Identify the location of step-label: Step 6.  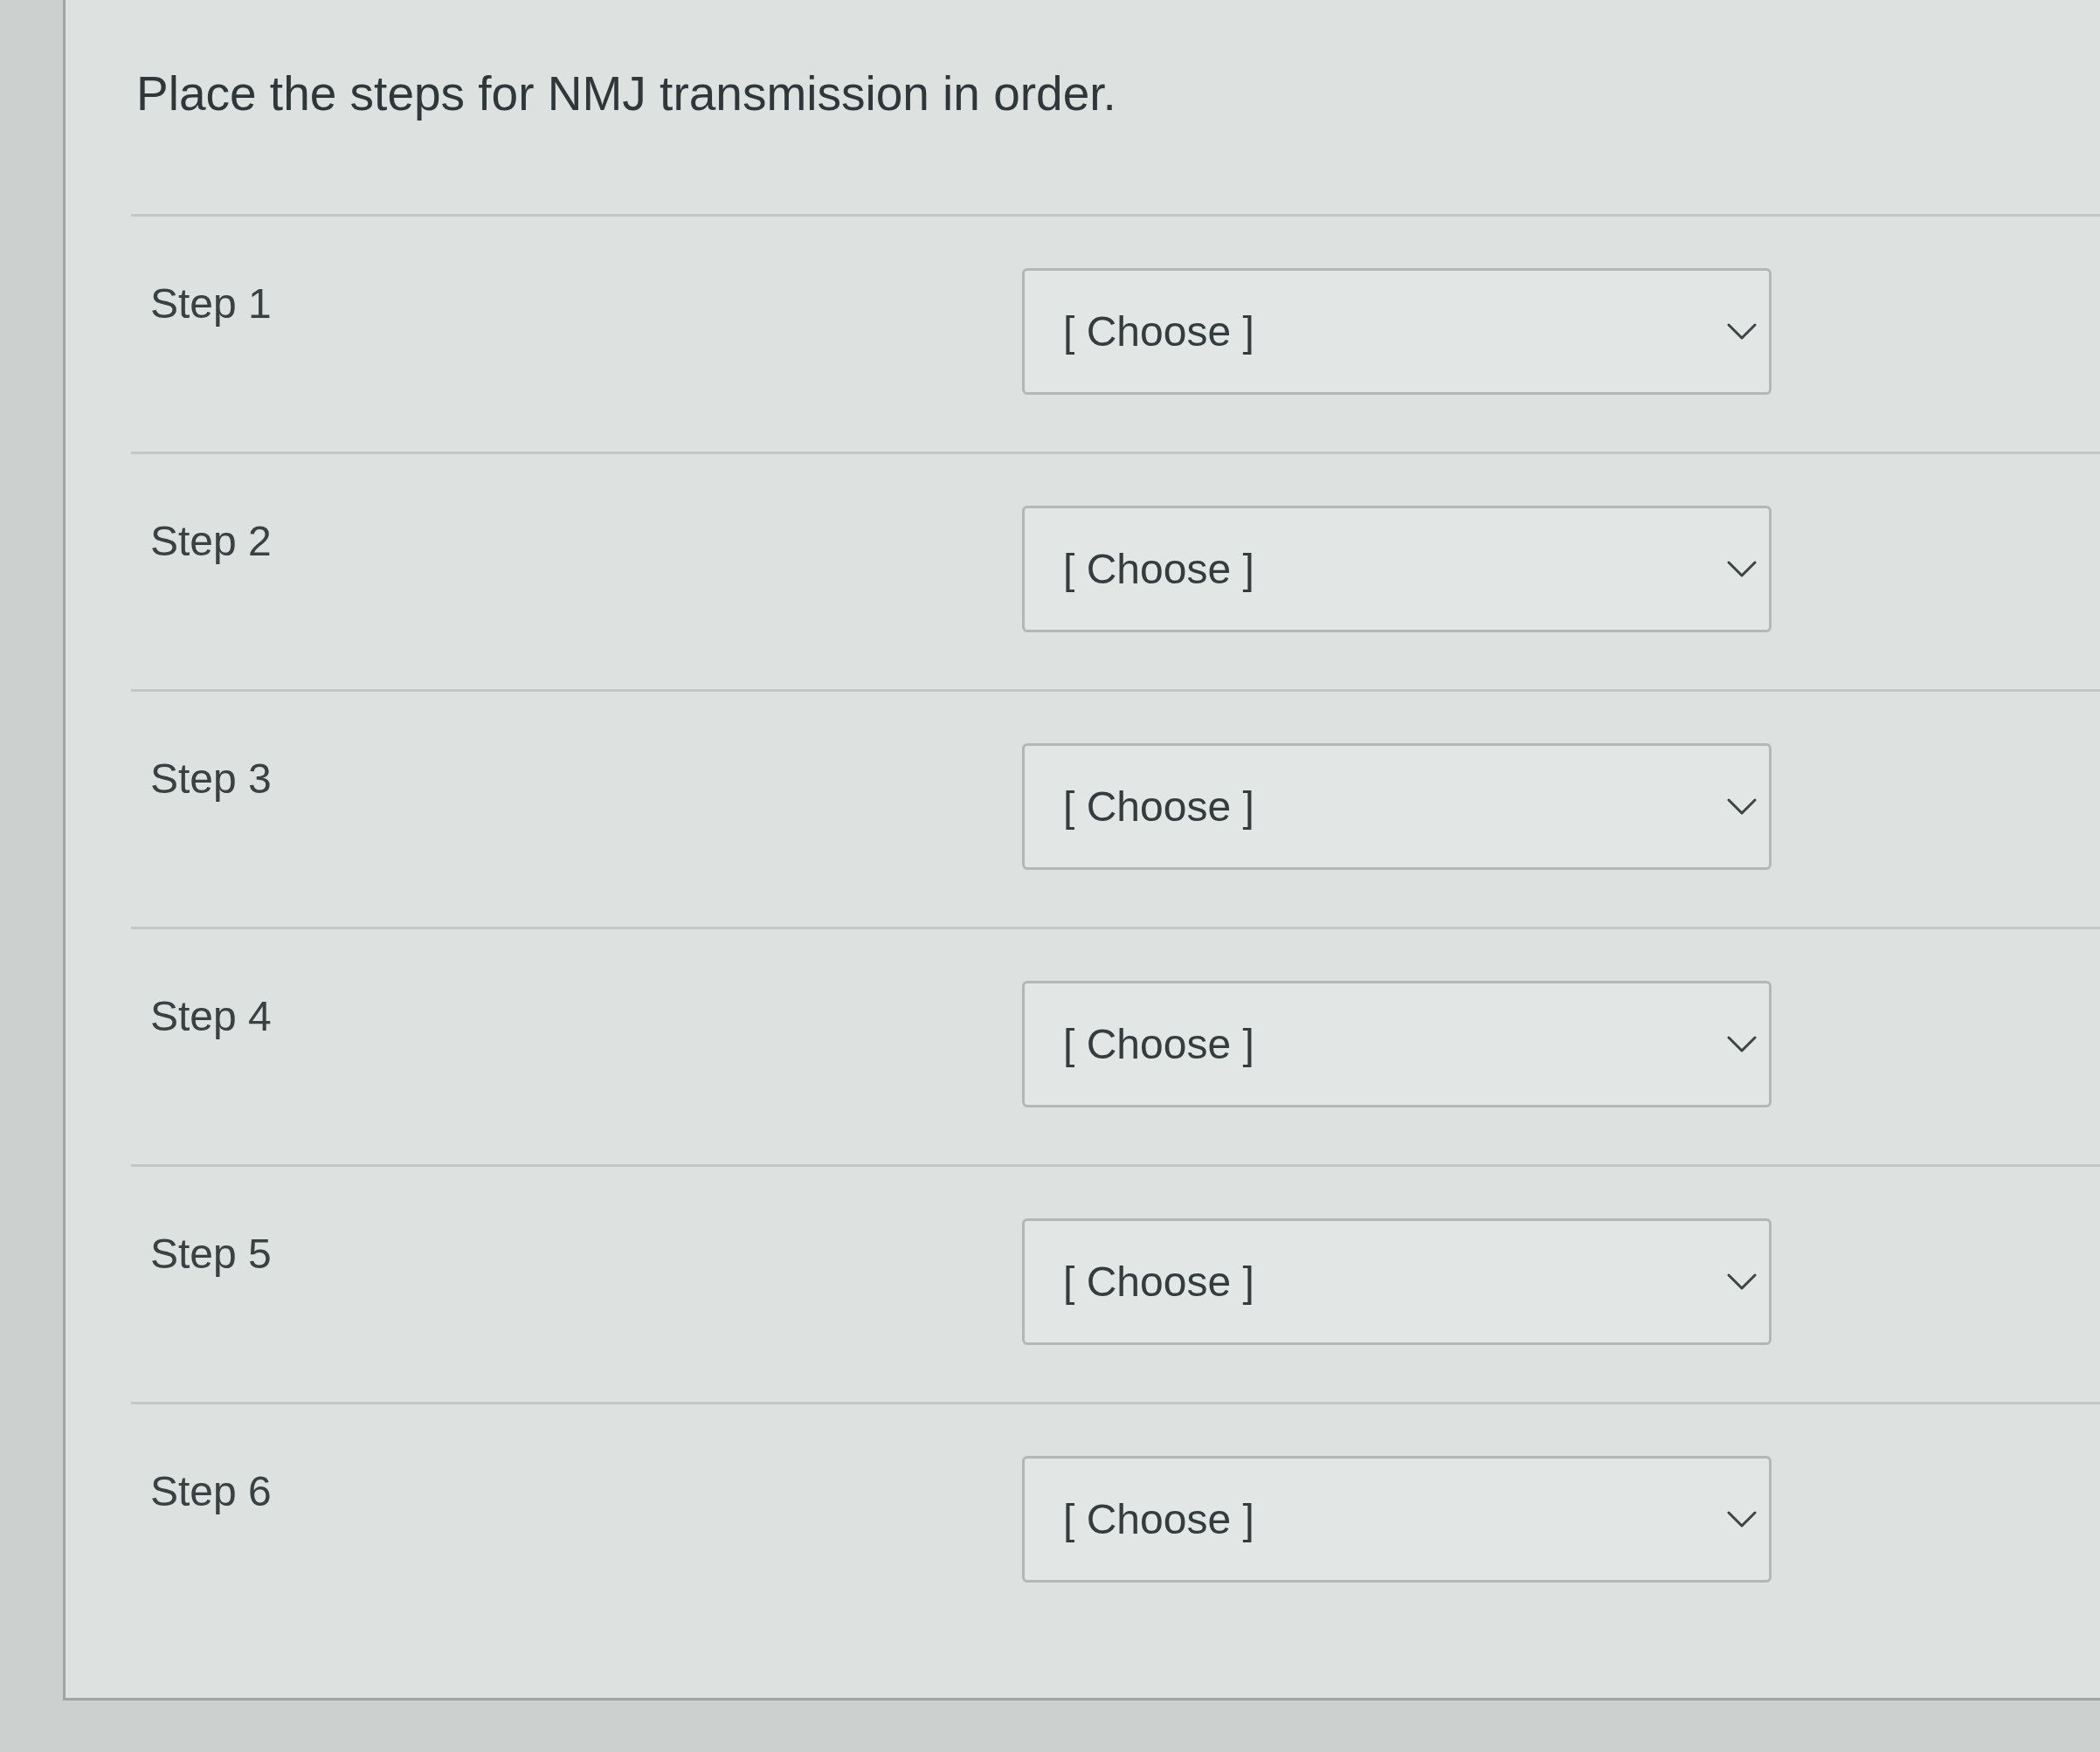
(211, 1491).